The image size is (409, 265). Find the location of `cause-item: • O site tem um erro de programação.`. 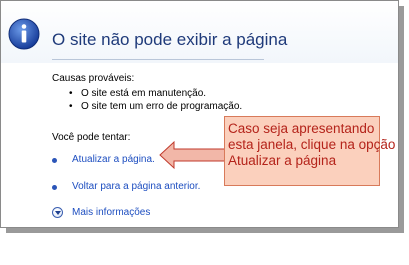

cause-item: • O site tem um erro de programação. is located at coordinates (156, 106).